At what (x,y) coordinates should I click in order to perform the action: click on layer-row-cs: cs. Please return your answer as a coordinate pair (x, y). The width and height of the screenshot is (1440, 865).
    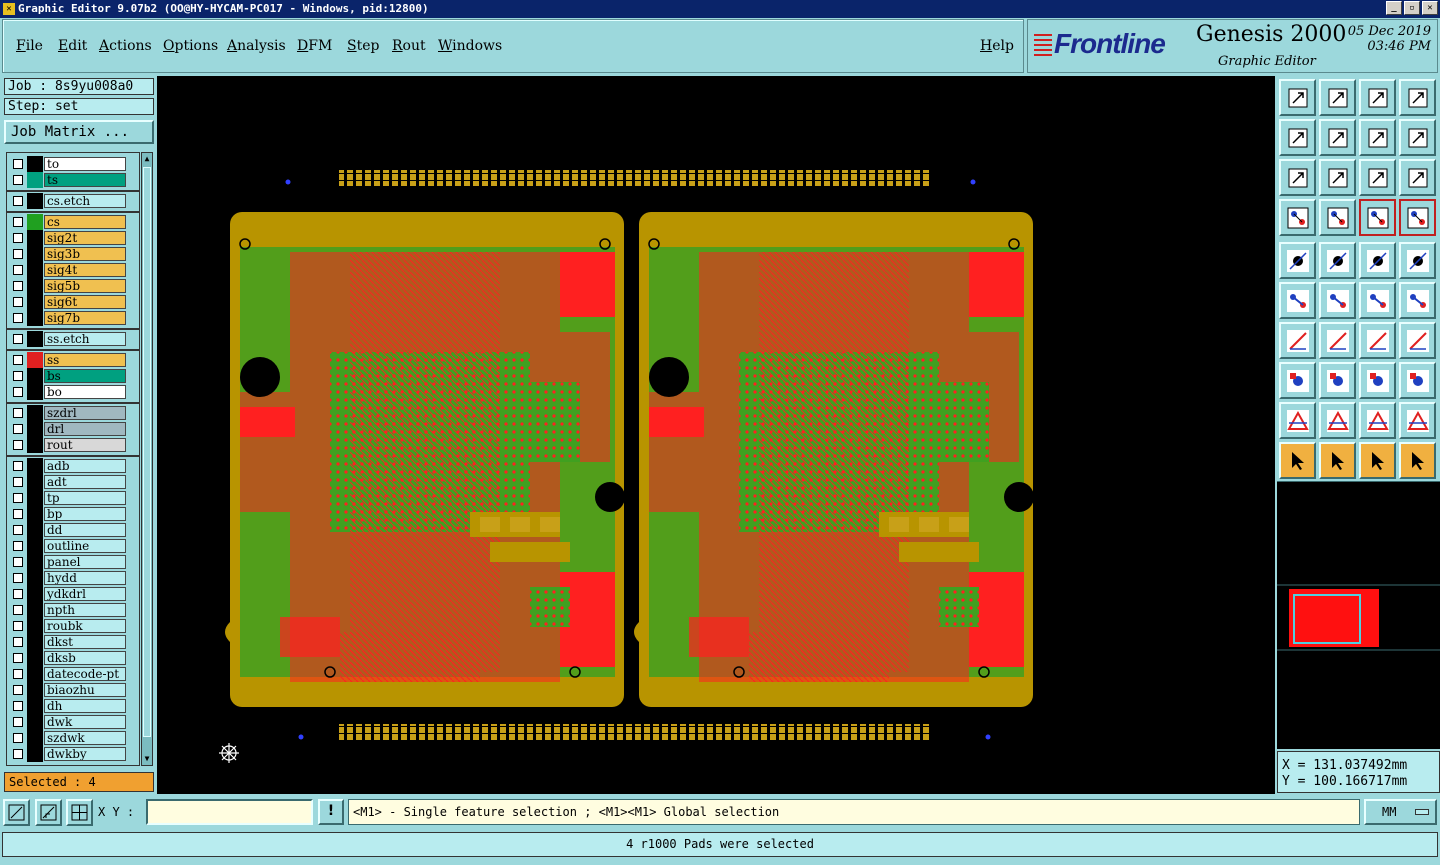
    Looking at the image, I should click on (73, 222).